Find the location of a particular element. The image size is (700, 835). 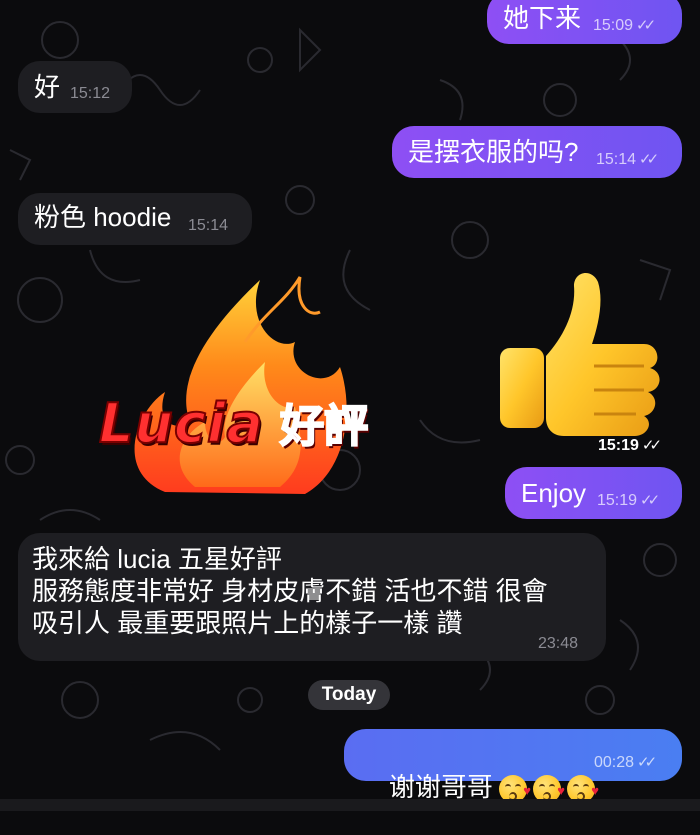

message-bubble-incoming: 粉色 hoodie 15:14 is located at coordinates (135, 219).